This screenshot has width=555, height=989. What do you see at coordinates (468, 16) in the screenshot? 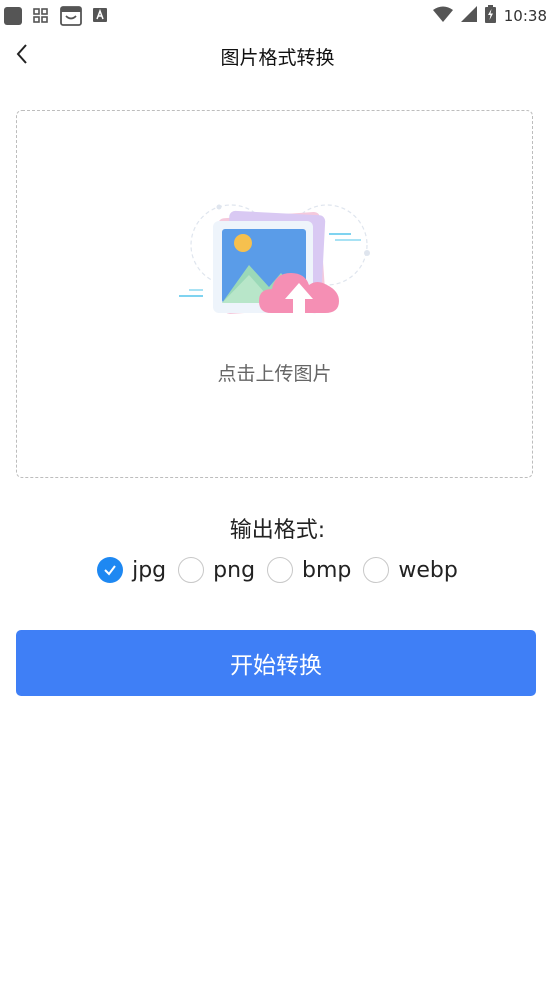
I see `signal-icon` at bounding box center [468, 16].